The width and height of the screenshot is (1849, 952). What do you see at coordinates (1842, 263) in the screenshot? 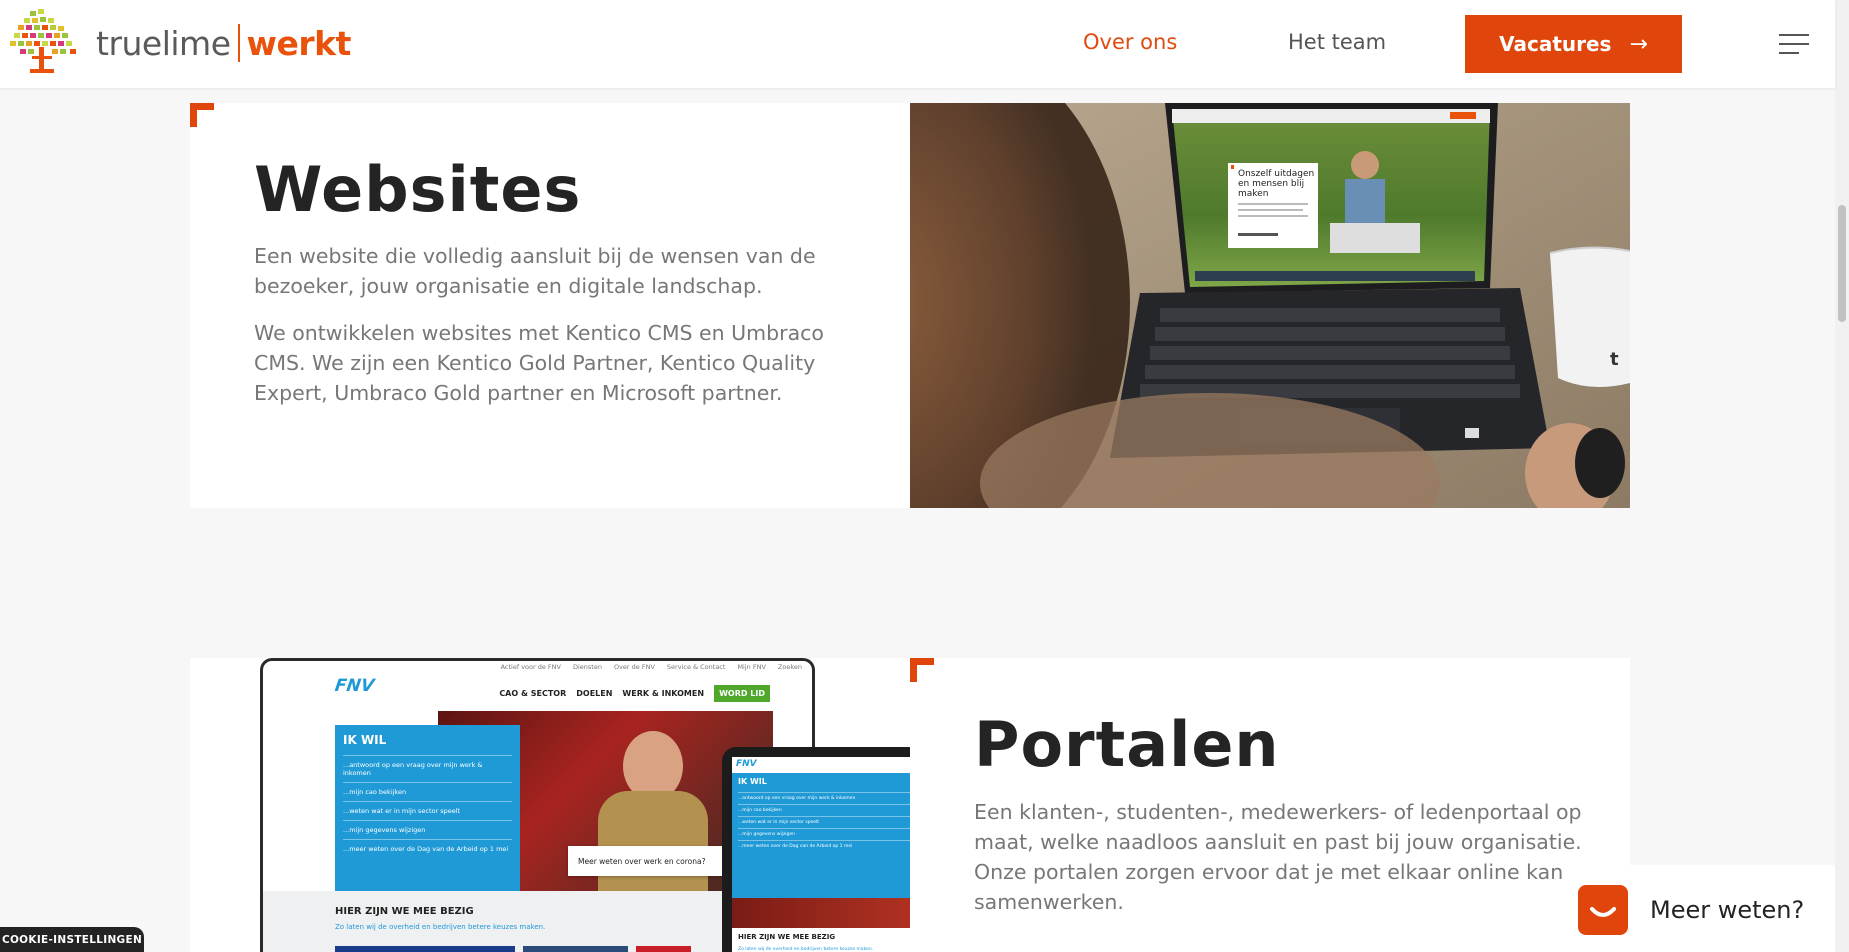
I see `scrollbar-thumb` at bounding box center [1842, 263].